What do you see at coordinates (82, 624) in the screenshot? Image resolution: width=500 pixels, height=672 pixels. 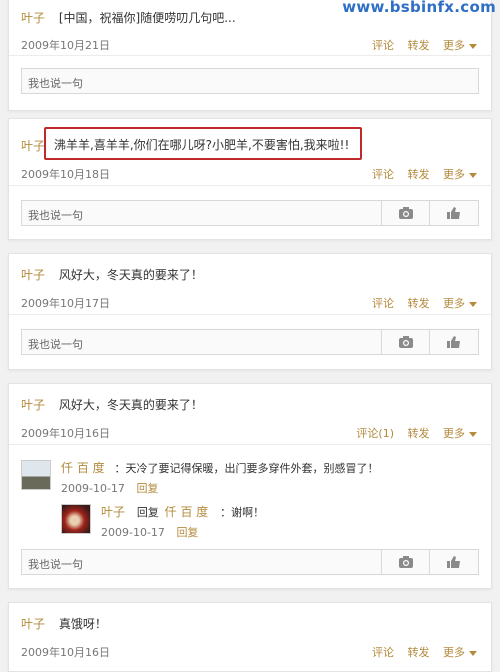 I see `post-content: 真饿呀！` at bounding box center [82, 624].